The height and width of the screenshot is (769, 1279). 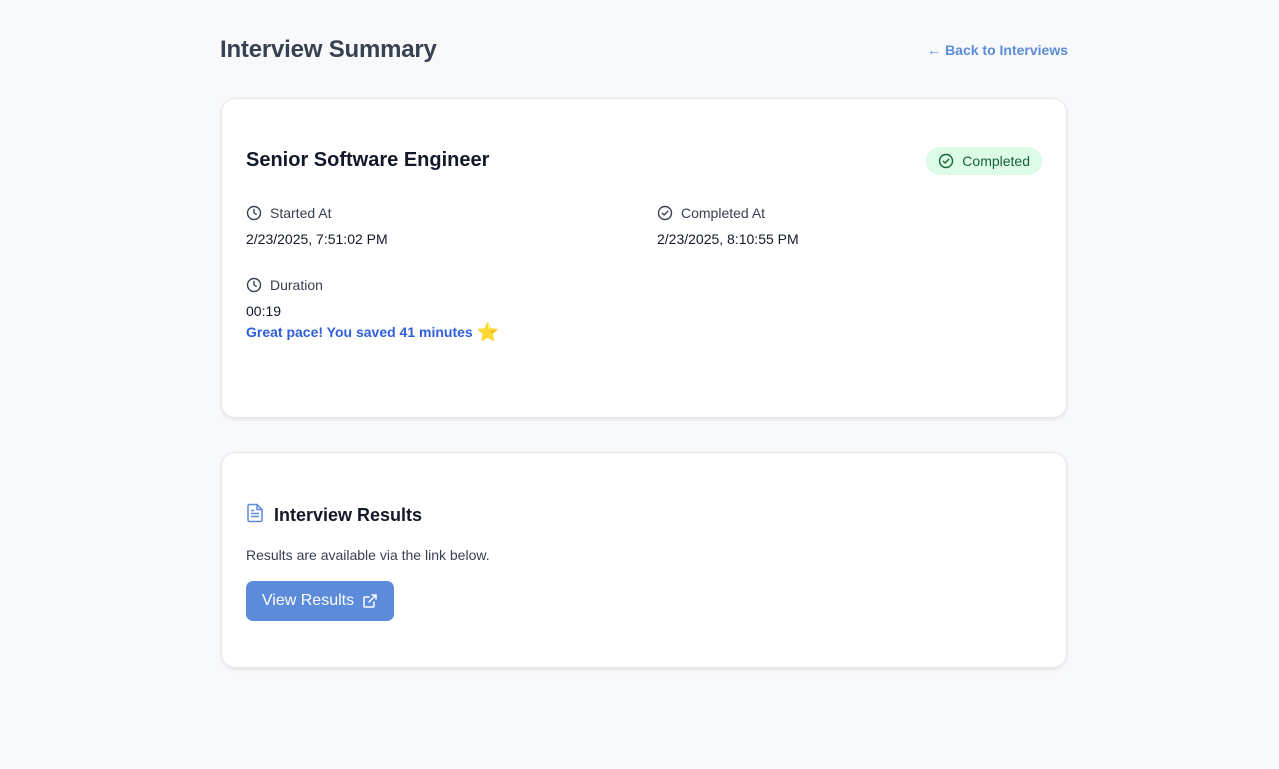 I want to click on results-header: Interview Results, so click(x=334, y=515).